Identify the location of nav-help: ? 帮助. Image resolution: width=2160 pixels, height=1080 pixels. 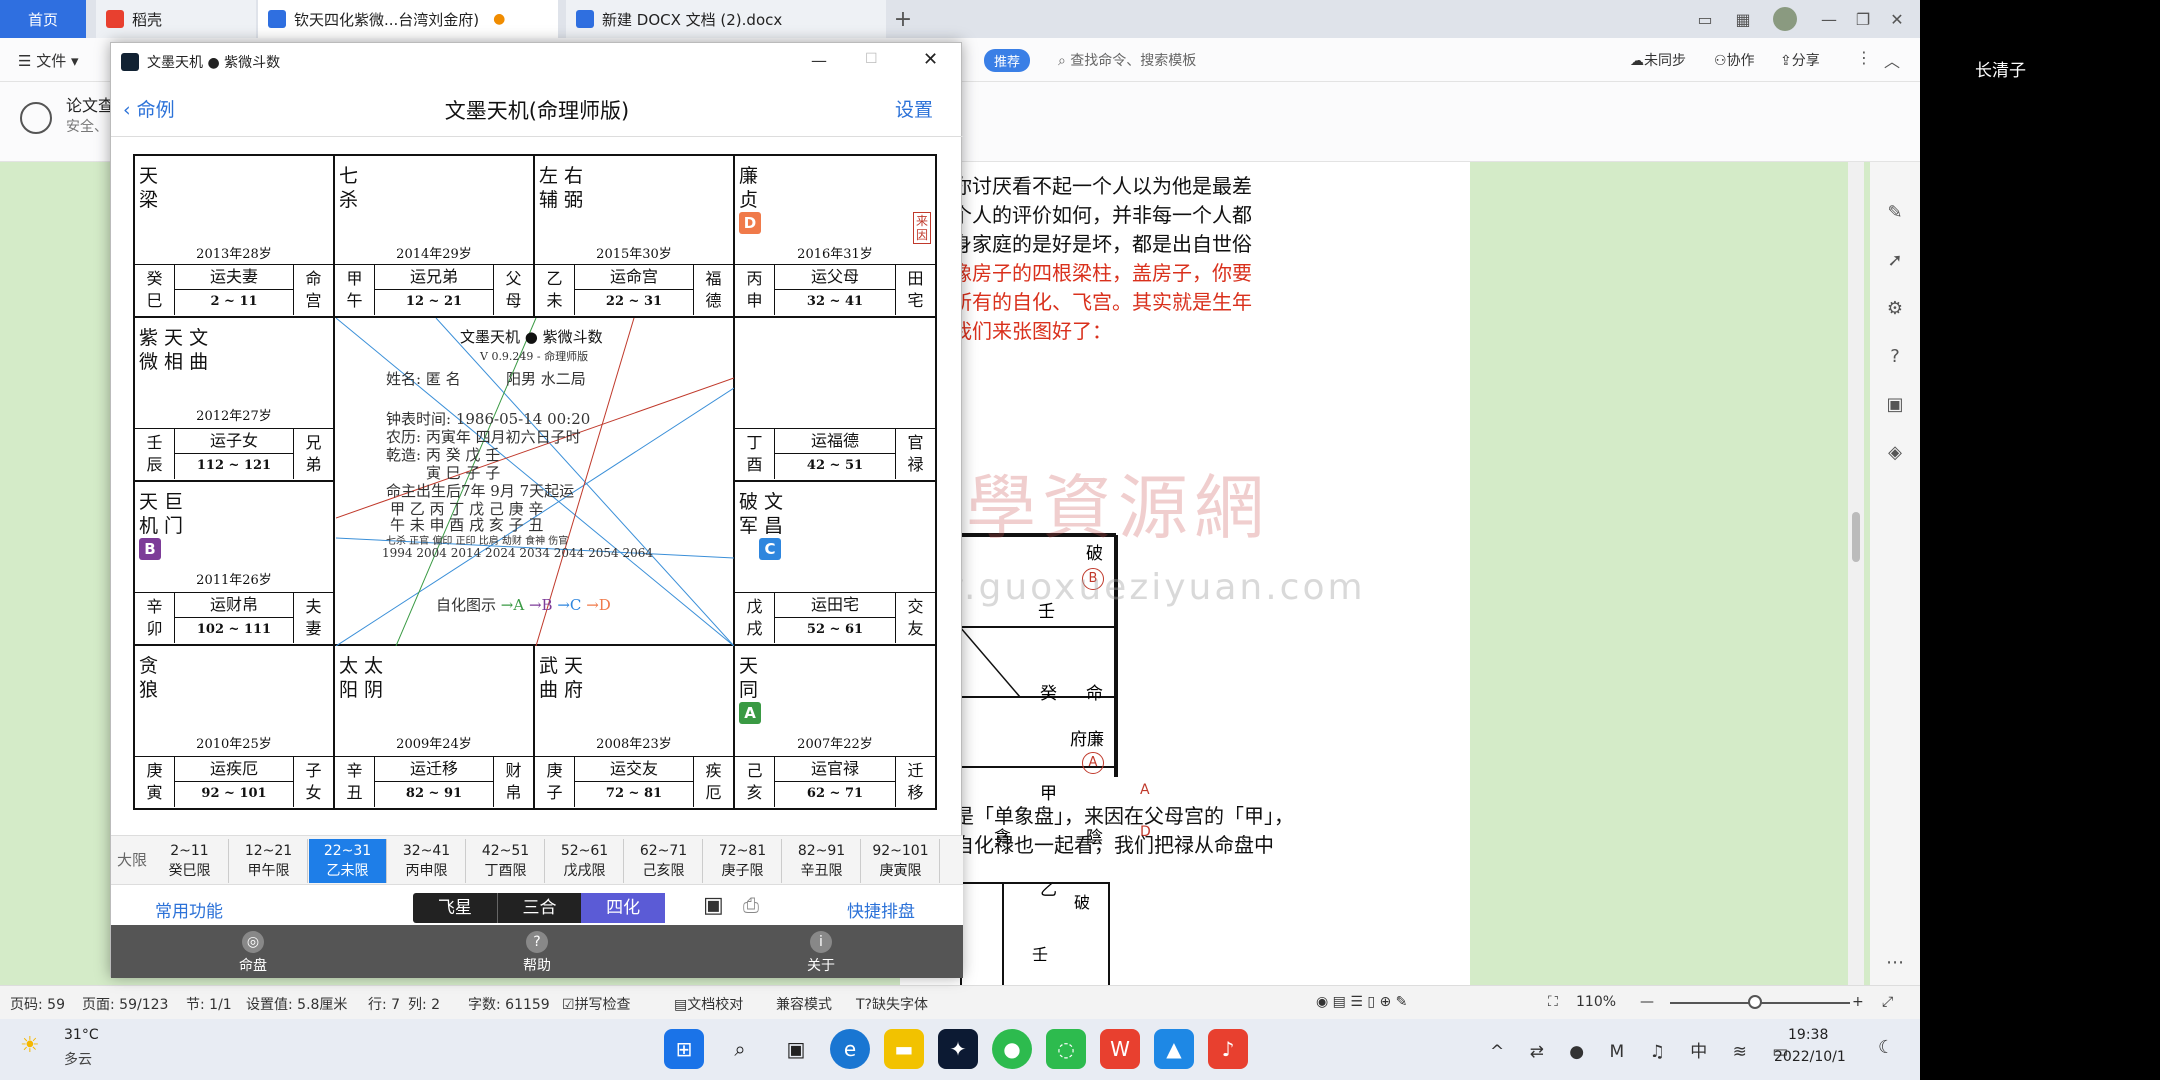
(537, 953).